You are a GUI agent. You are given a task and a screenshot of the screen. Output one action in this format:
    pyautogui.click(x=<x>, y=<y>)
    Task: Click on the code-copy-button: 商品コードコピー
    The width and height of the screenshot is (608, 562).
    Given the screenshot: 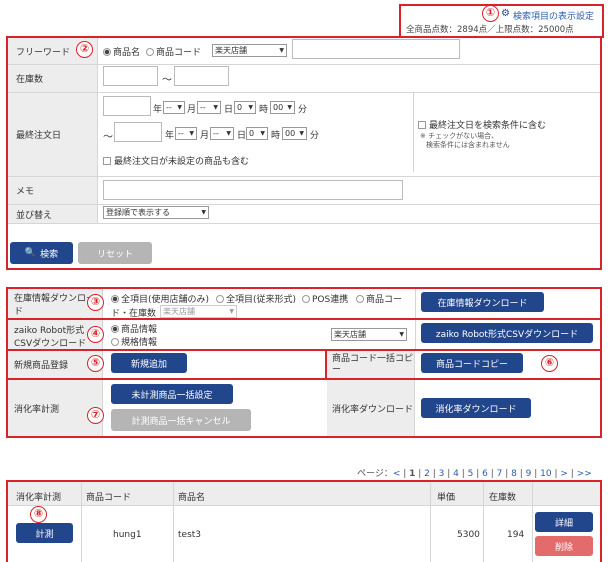 What is the action you would take?
    pyautogui.click(x=472, y=363)
    